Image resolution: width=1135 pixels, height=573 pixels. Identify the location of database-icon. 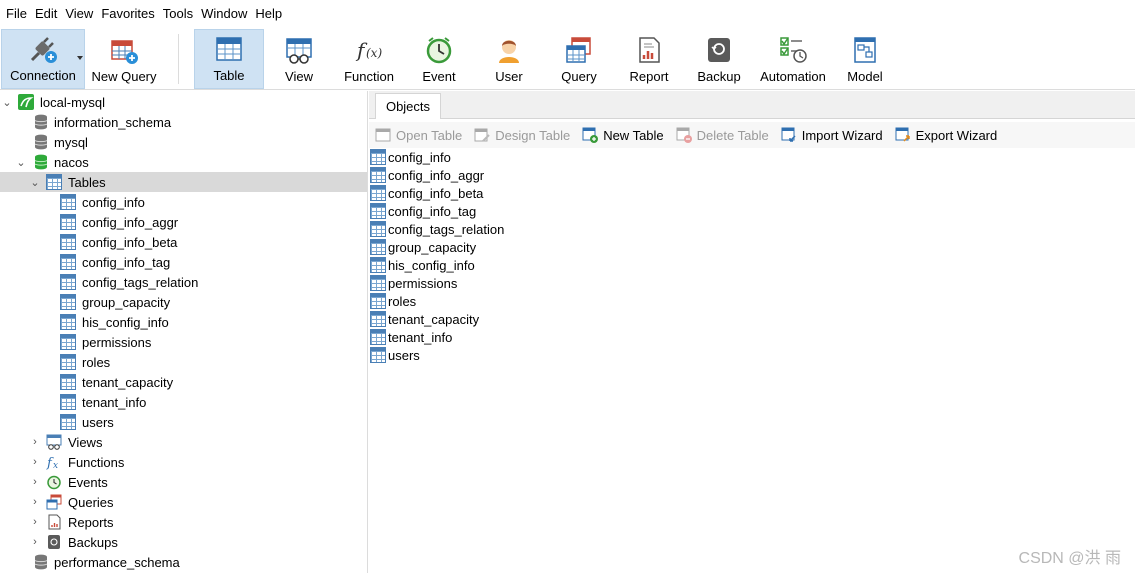
(41, 562).